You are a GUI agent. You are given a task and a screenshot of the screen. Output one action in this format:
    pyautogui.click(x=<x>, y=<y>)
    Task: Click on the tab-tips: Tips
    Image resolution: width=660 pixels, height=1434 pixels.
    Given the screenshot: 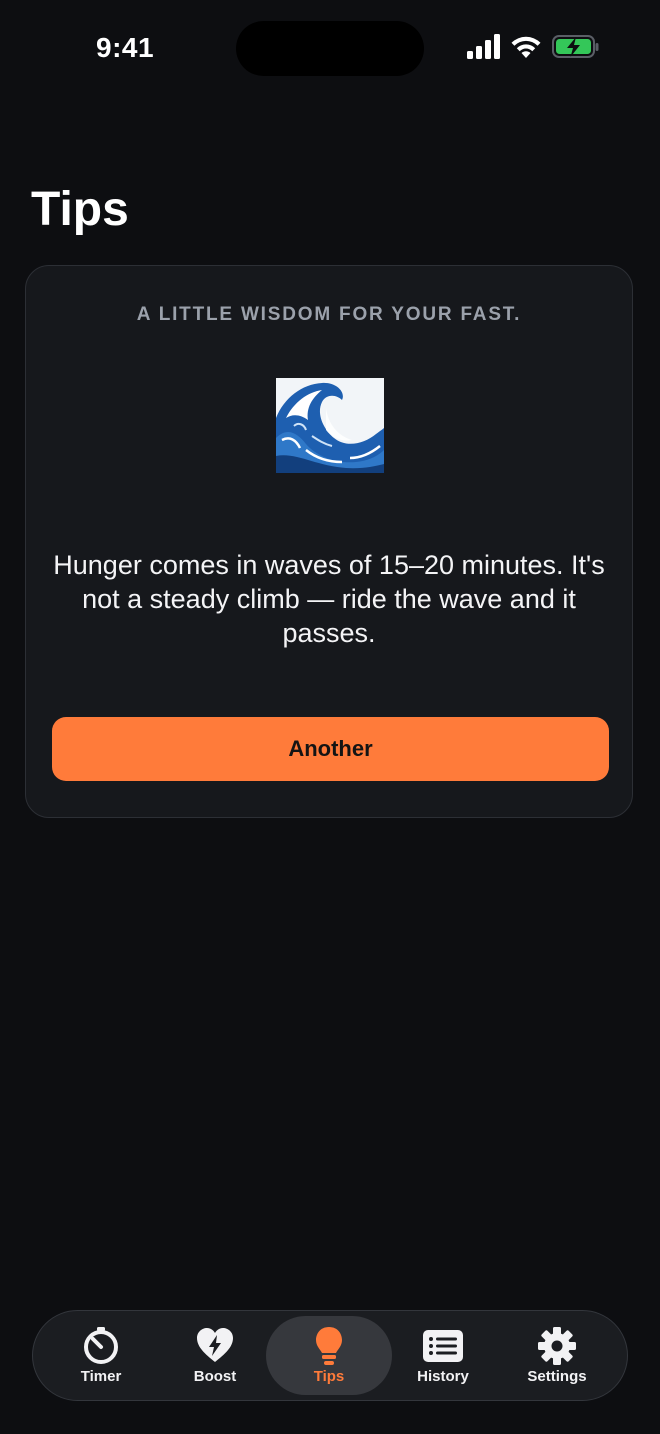 What is the action you would take?
    pyautogui.click(x=329, y=1355)
    